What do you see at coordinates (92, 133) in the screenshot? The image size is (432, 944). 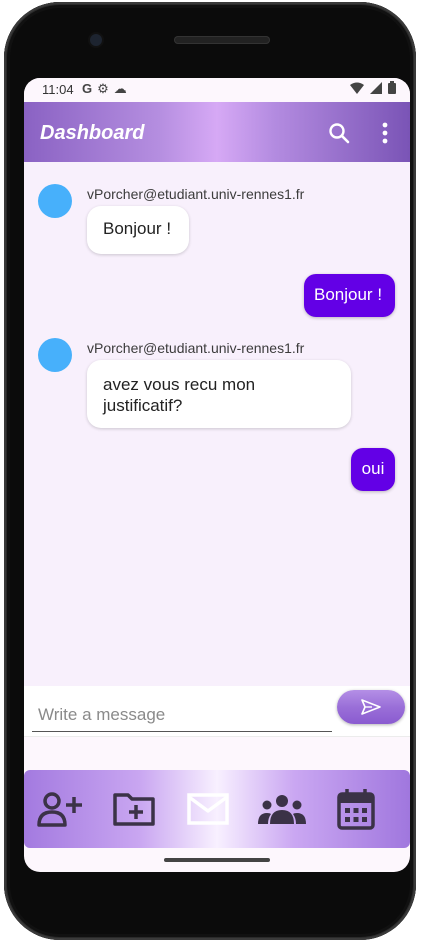 I see `page-title: Dashboard` at bounding box center [92, 133].